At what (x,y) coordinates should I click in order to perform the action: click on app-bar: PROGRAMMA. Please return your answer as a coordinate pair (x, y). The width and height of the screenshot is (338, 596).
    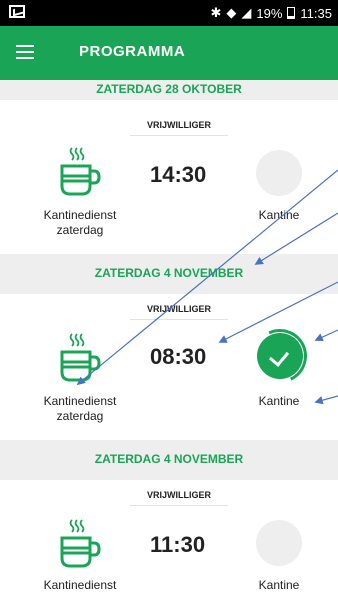
    Looking at the image, I should click on (169, 53).